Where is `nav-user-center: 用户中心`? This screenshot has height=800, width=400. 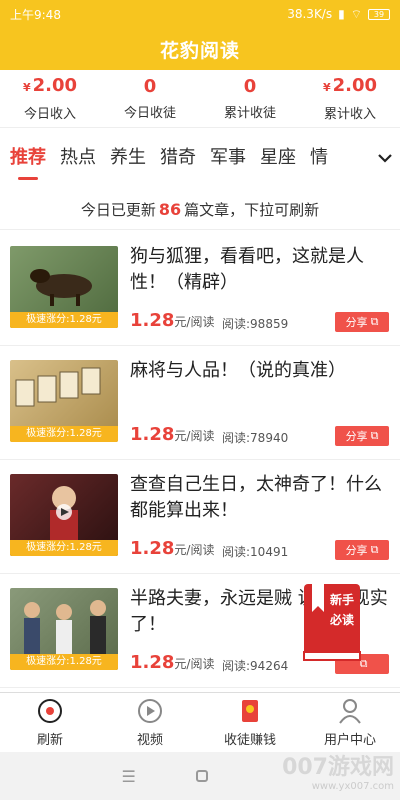
nav-user-center: 用户中心 is located at coordinates (350, 722).